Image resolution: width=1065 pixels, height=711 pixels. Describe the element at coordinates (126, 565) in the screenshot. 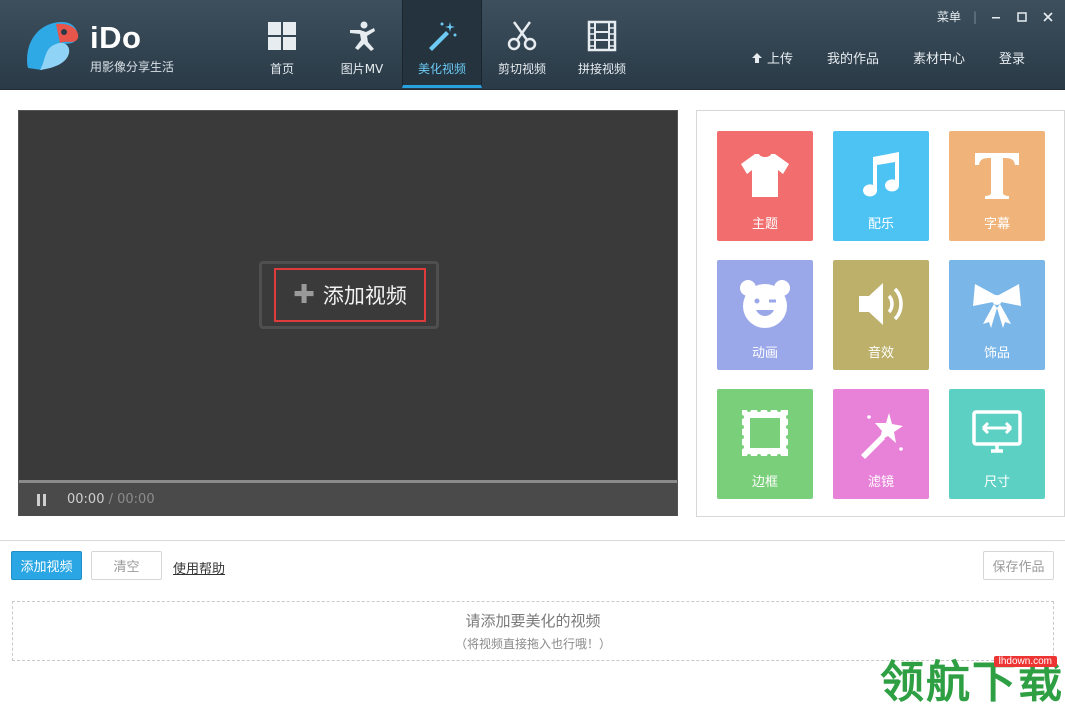

I see `clear-button: 清空` at that location.